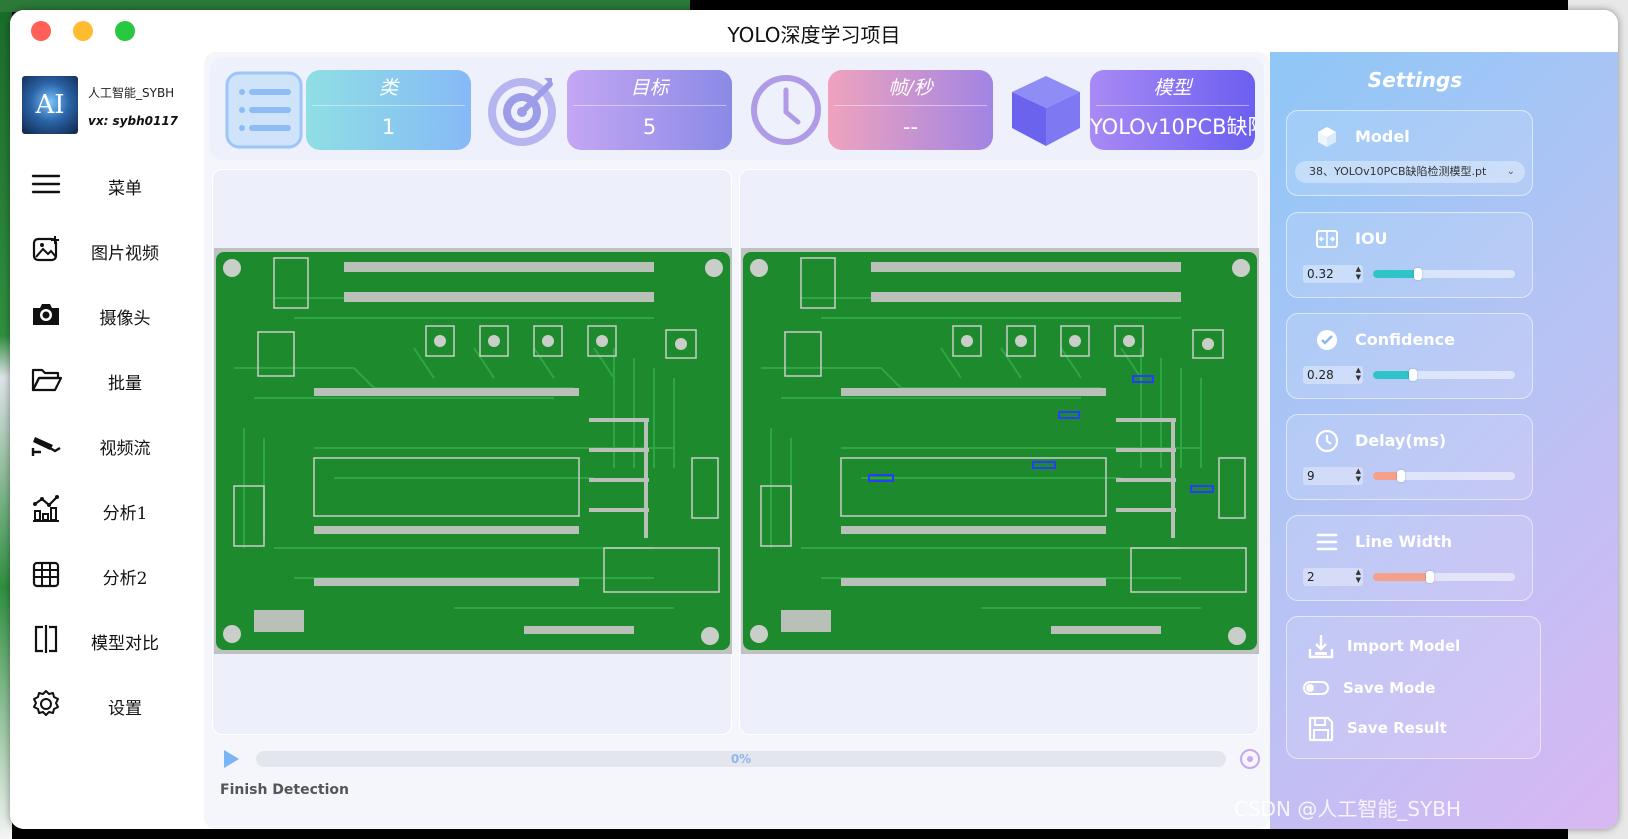 The image size is (1628, 839). I want to click on split-icon, so click(1327, 239).